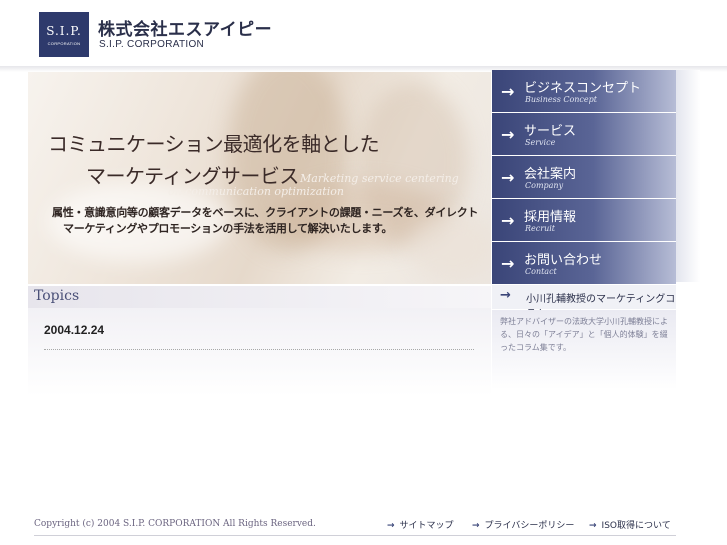 The width and height of the screenshot is (727, 545). I want to click on topics-panel, so click(259, 352).